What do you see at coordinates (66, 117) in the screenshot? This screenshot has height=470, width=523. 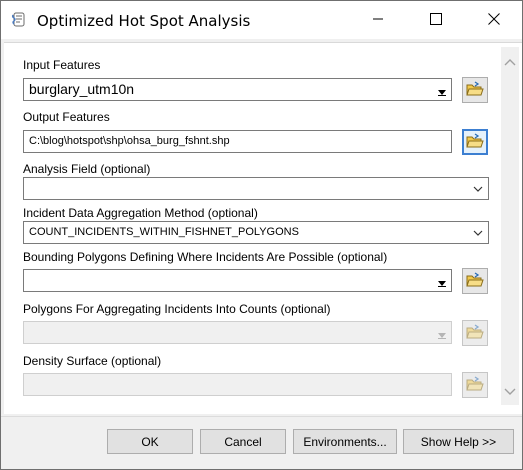 I see `output-features-label: Output Features` at bounding box center [66, 117].